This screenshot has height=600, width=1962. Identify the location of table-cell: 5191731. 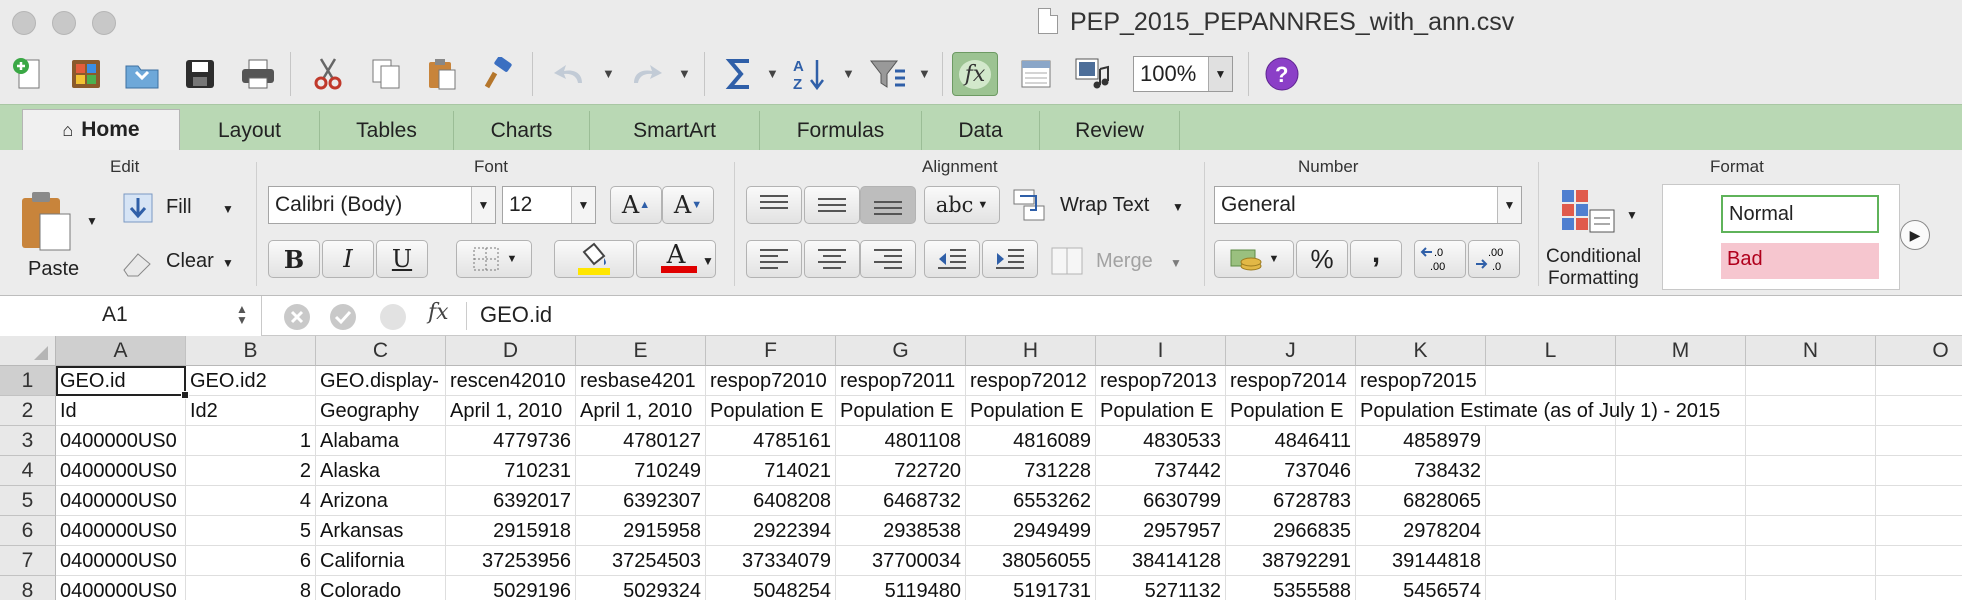
(1031, 588).